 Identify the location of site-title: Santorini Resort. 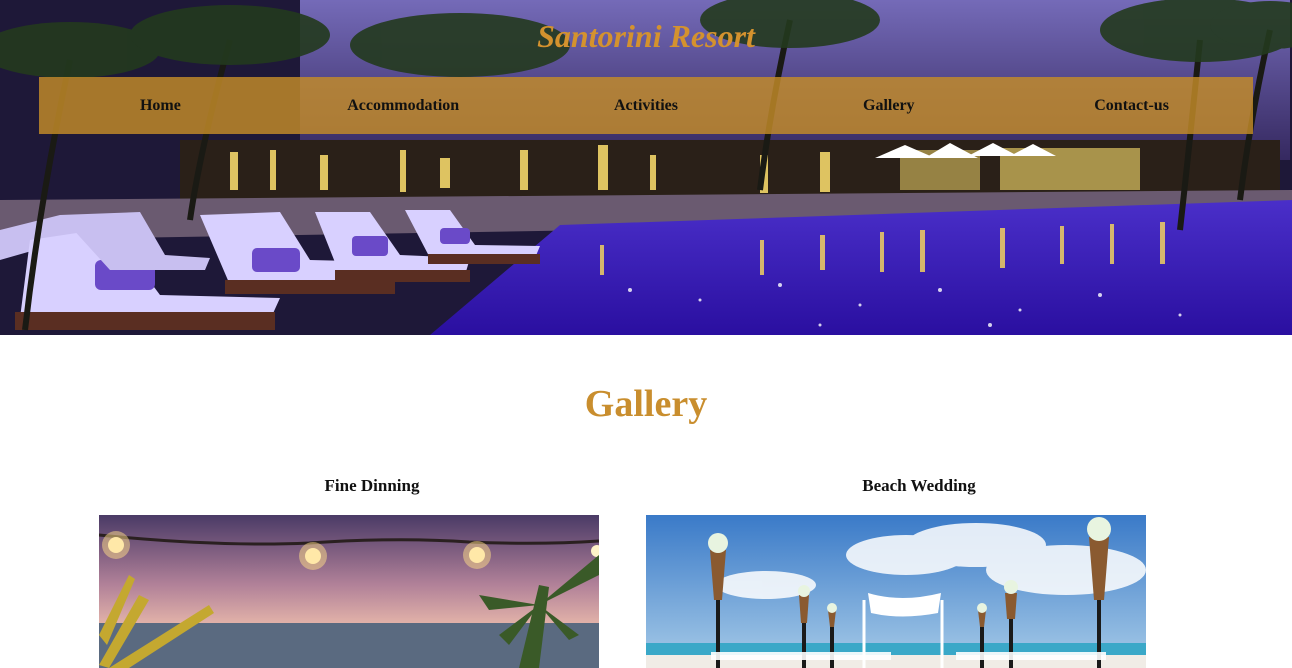
(646, 36).